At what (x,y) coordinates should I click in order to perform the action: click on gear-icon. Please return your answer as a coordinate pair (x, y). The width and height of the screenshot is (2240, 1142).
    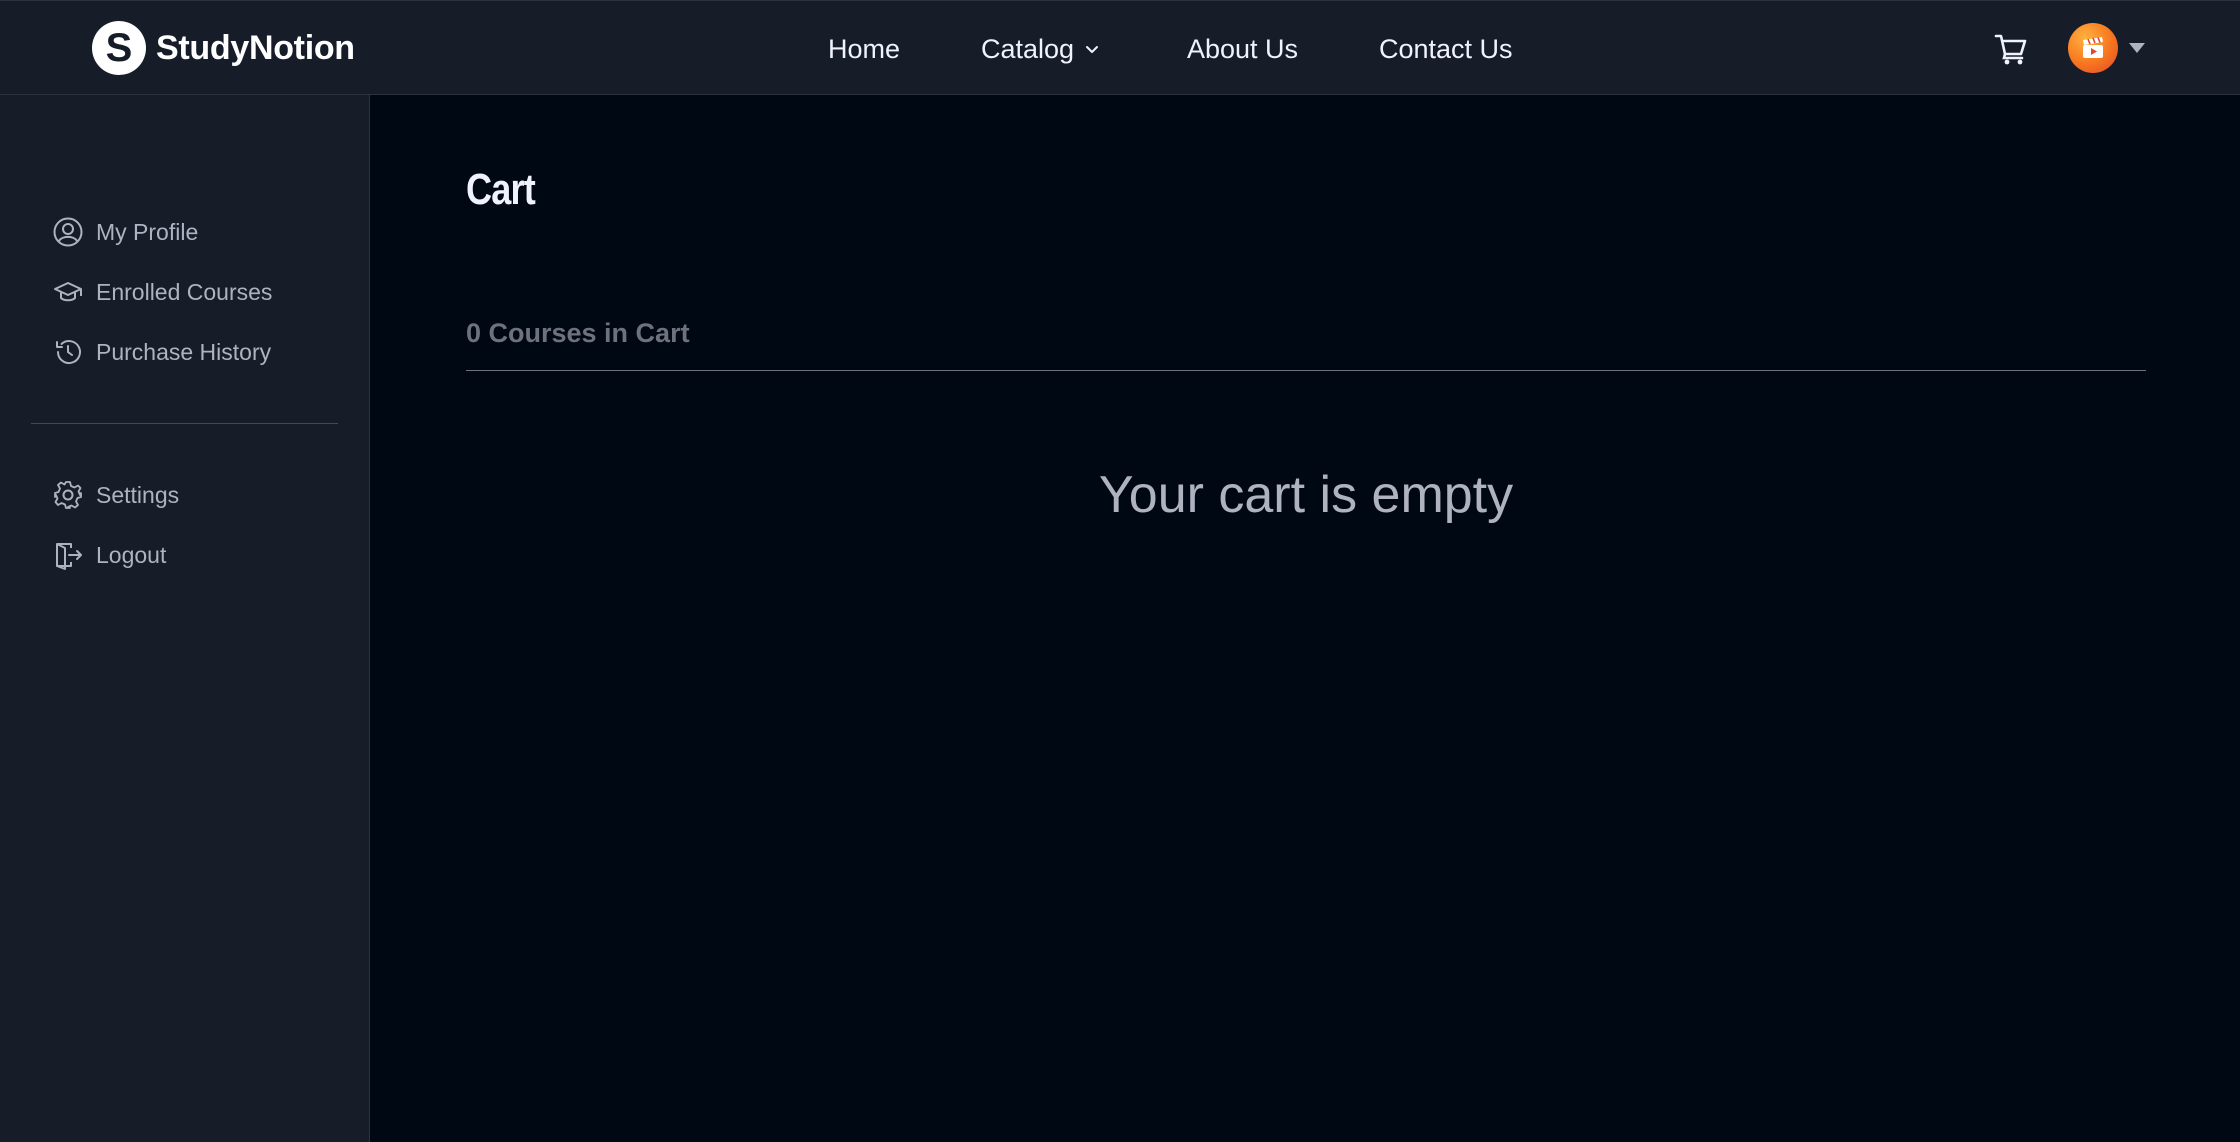
    Looking at the image, I should click on (68, 495).